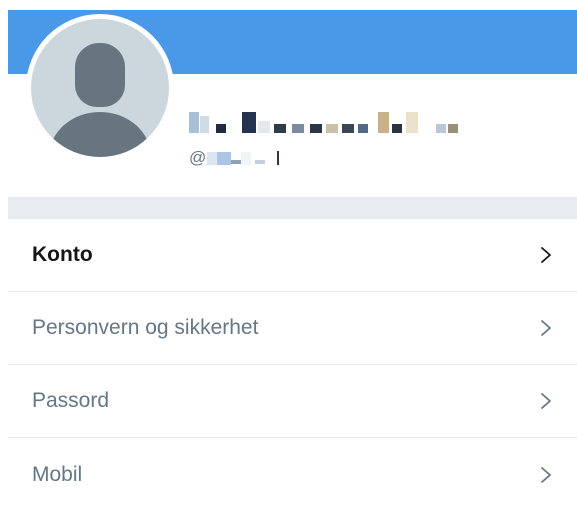 The width and height of the screenshot is (577, 508). Describe the element at coordinates (71, 400) in the screenshot. I see `menu-item-label: Passord` at that location.